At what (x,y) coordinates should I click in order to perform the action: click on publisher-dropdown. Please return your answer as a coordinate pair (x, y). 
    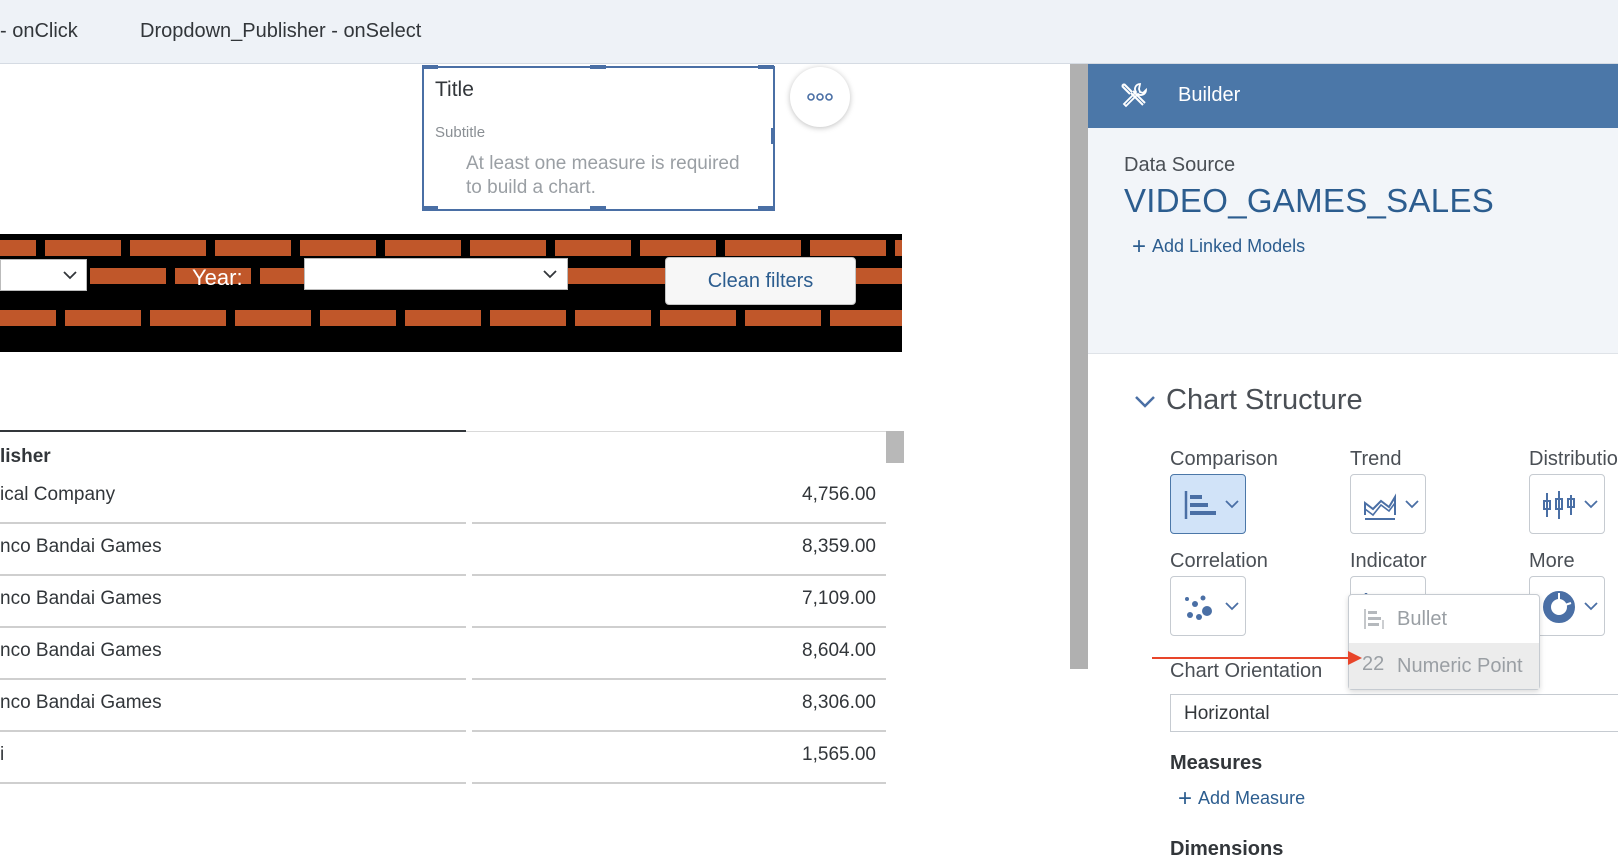
    Looking at the image, I should click on (43, 275).